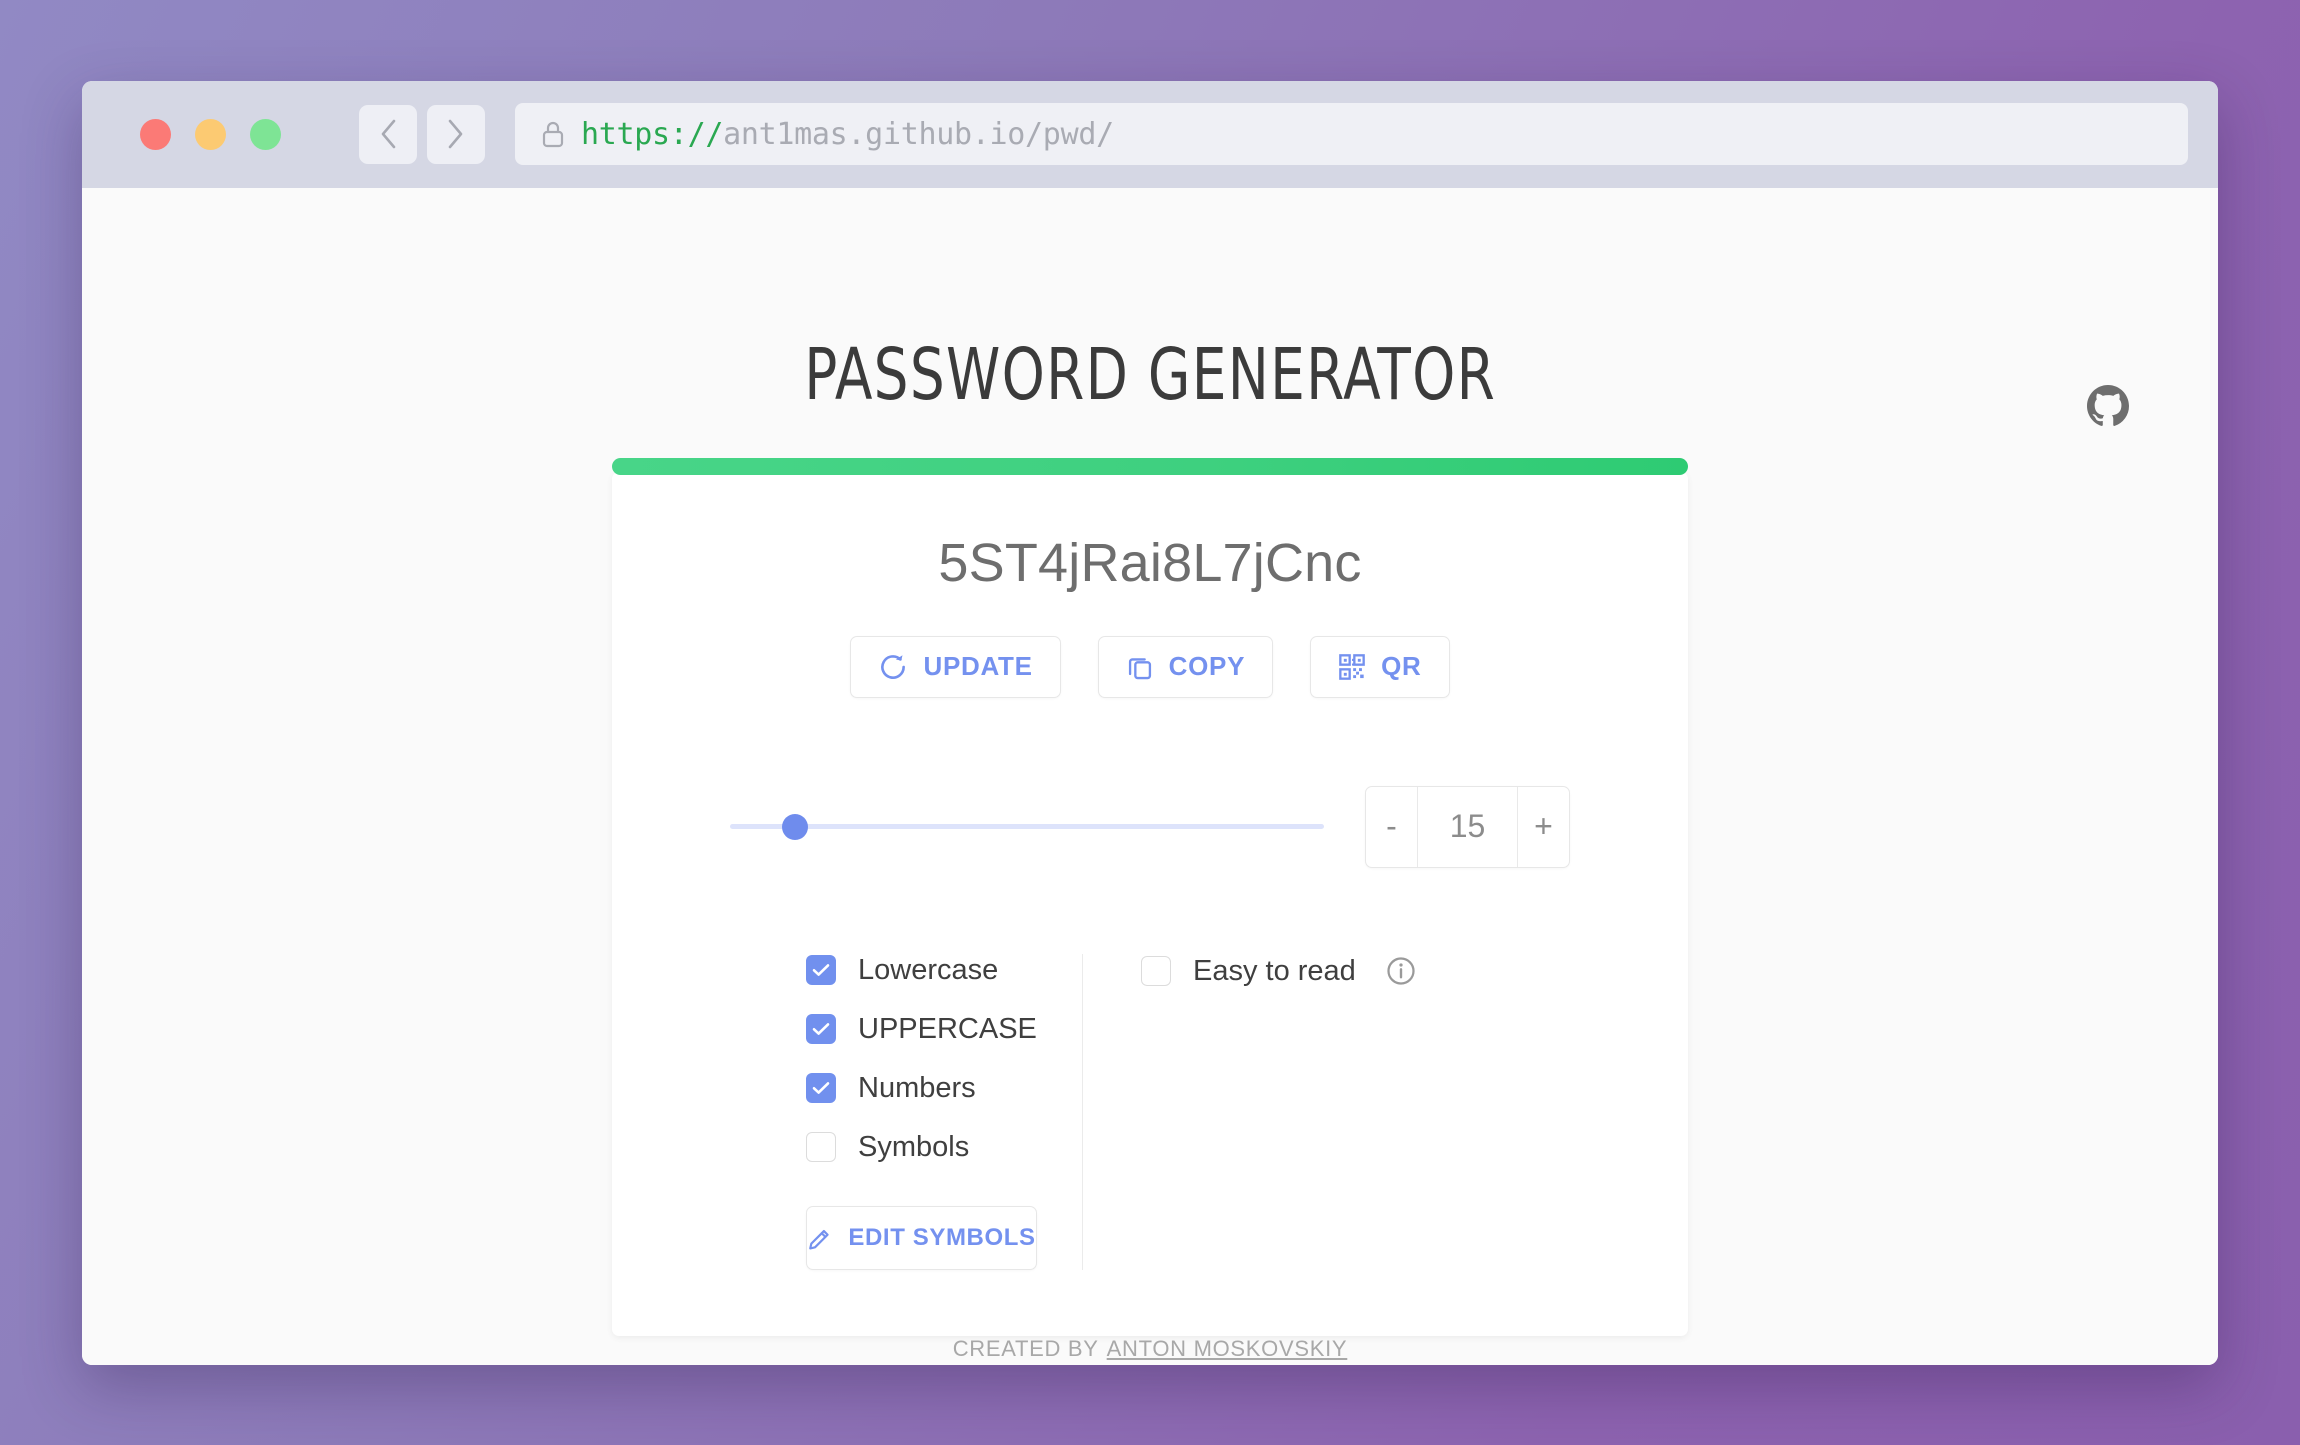 This screenshot has height=1445, width=2300. I want to click on minimize-window-button, so click(210, 134).